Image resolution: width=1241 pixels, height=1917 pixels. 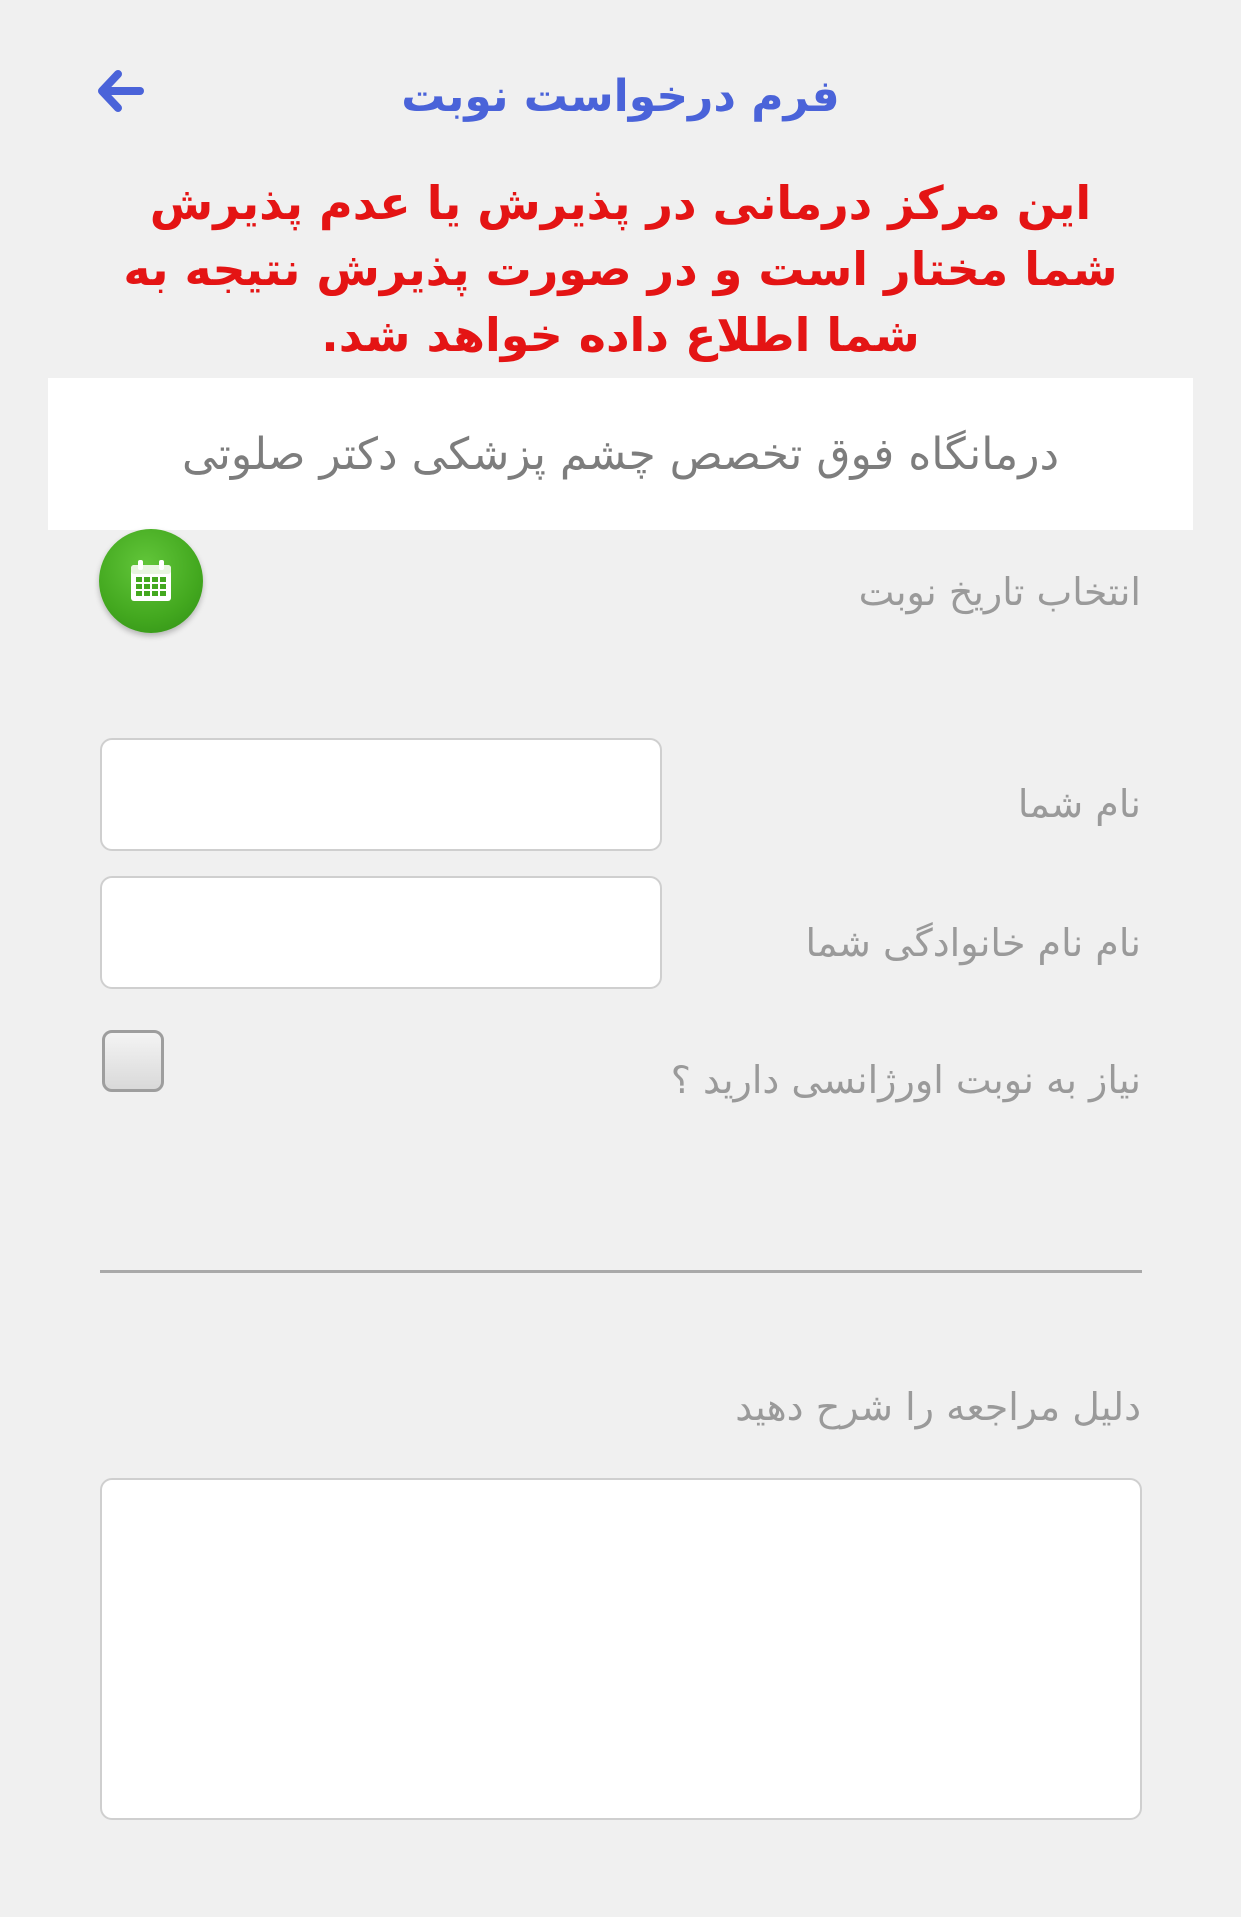 I want to click on first-name-label: نام شما, so click(x=1079, y=804).